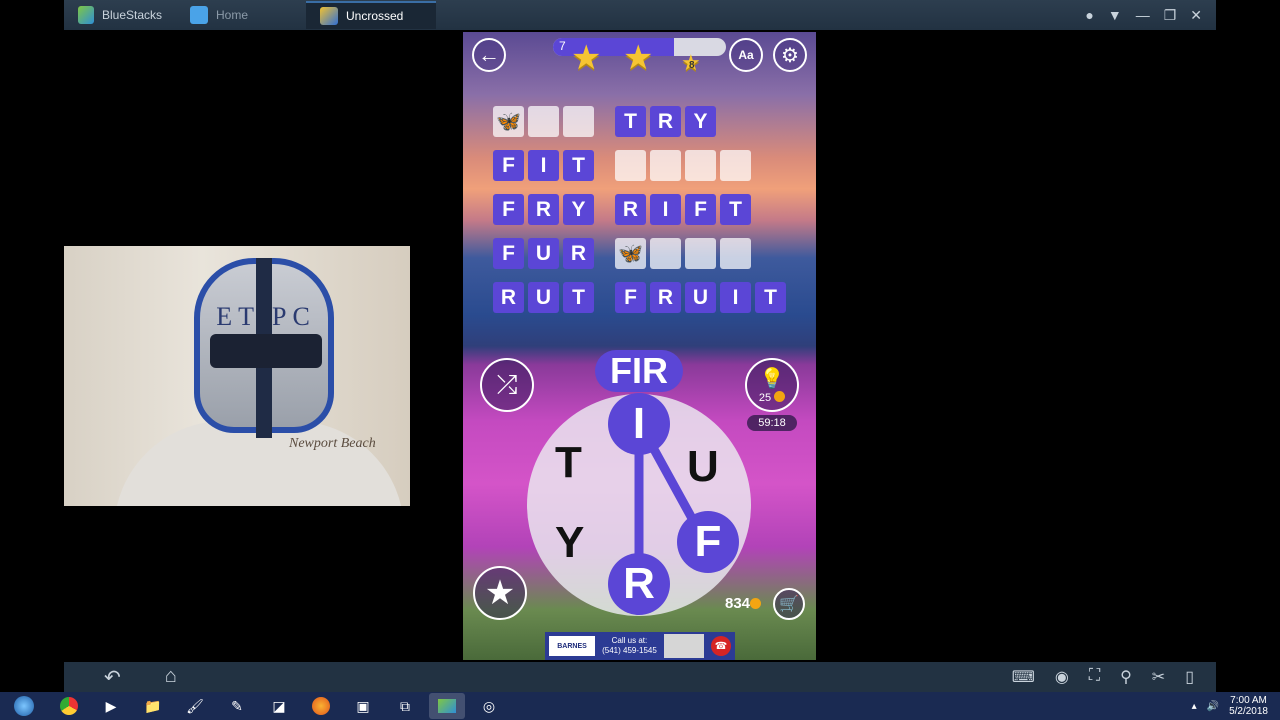 This screenshot has width=1280, height=720. I want to click on home-icon, so click(199, 15).